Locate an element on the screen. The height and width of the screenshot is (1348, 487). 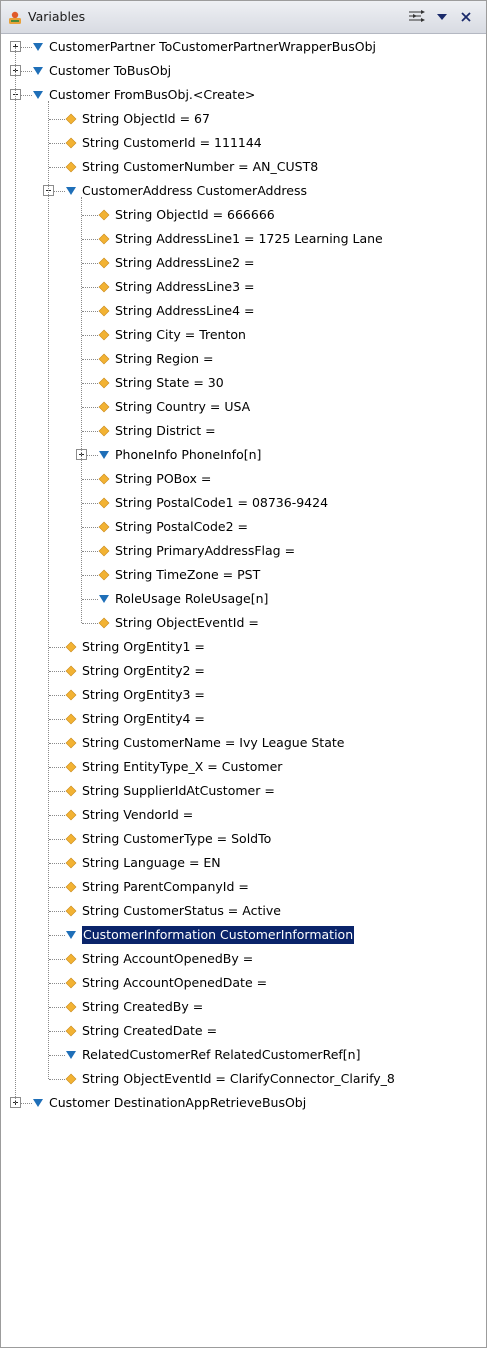
tree-node-variable: String OrgEntity1 = is located at coordinates (243, 647).